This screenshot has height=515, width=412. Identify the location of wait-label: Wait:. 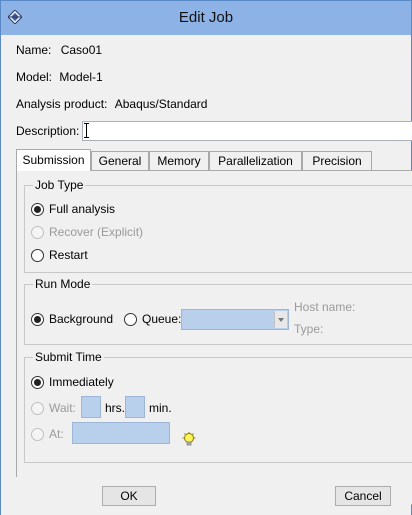
(62, 408).